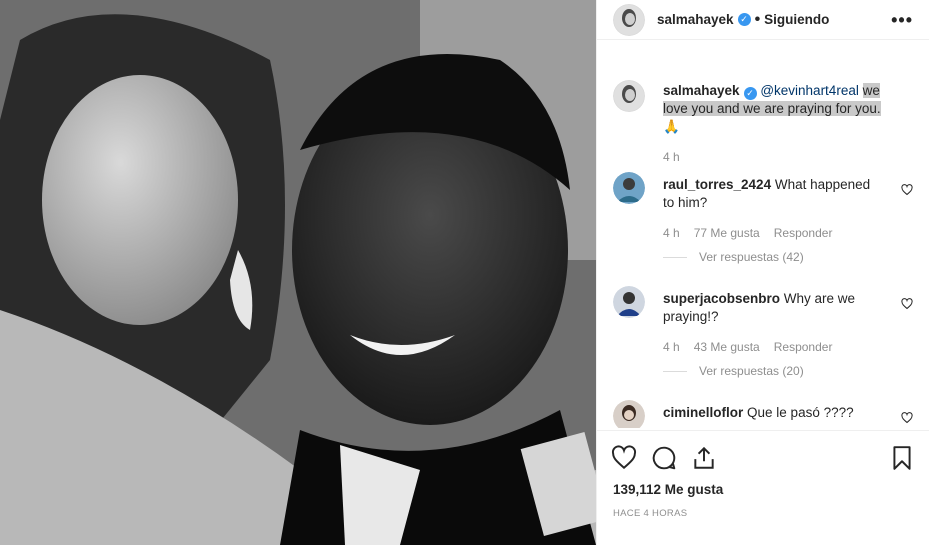  What do you see at coordinates (763, 459) in the screenshot?
I see `action-icons` at bounding box center [763, 459].